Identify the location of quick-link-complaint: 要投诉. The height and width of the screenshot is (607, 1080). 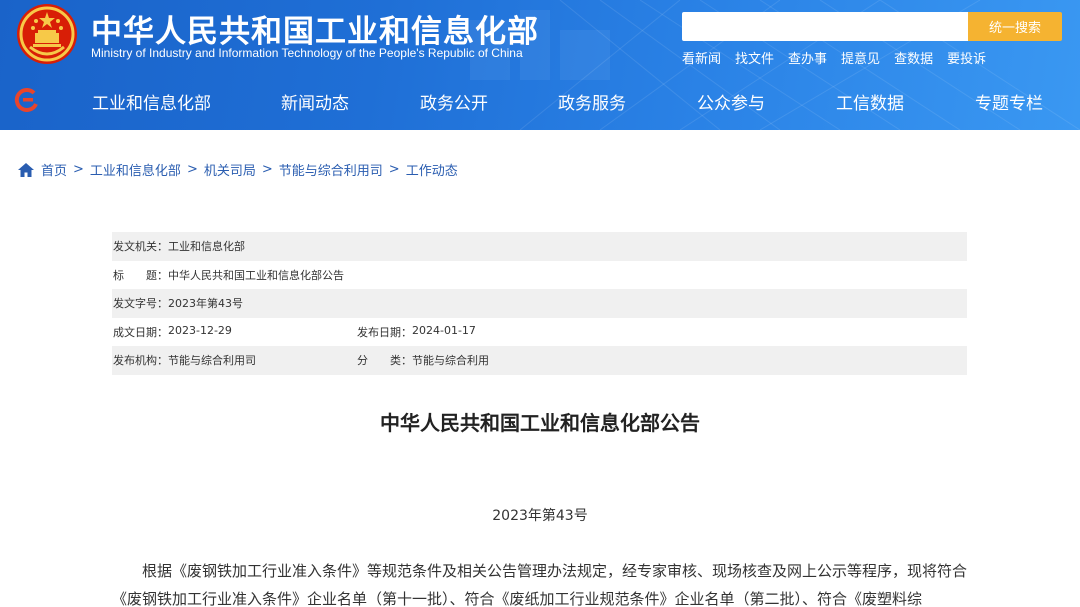
(966, 57).